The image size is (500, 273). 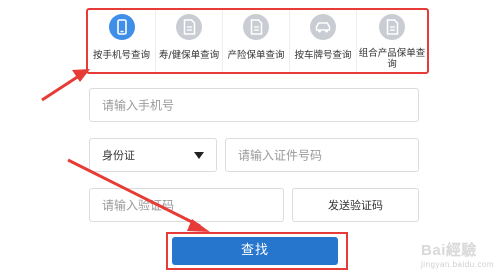 What do you see at coordinates (121, 41) in the screenshot?
I see `tab-phone-query: 按手机号查询` at bounding box center [121, 41].